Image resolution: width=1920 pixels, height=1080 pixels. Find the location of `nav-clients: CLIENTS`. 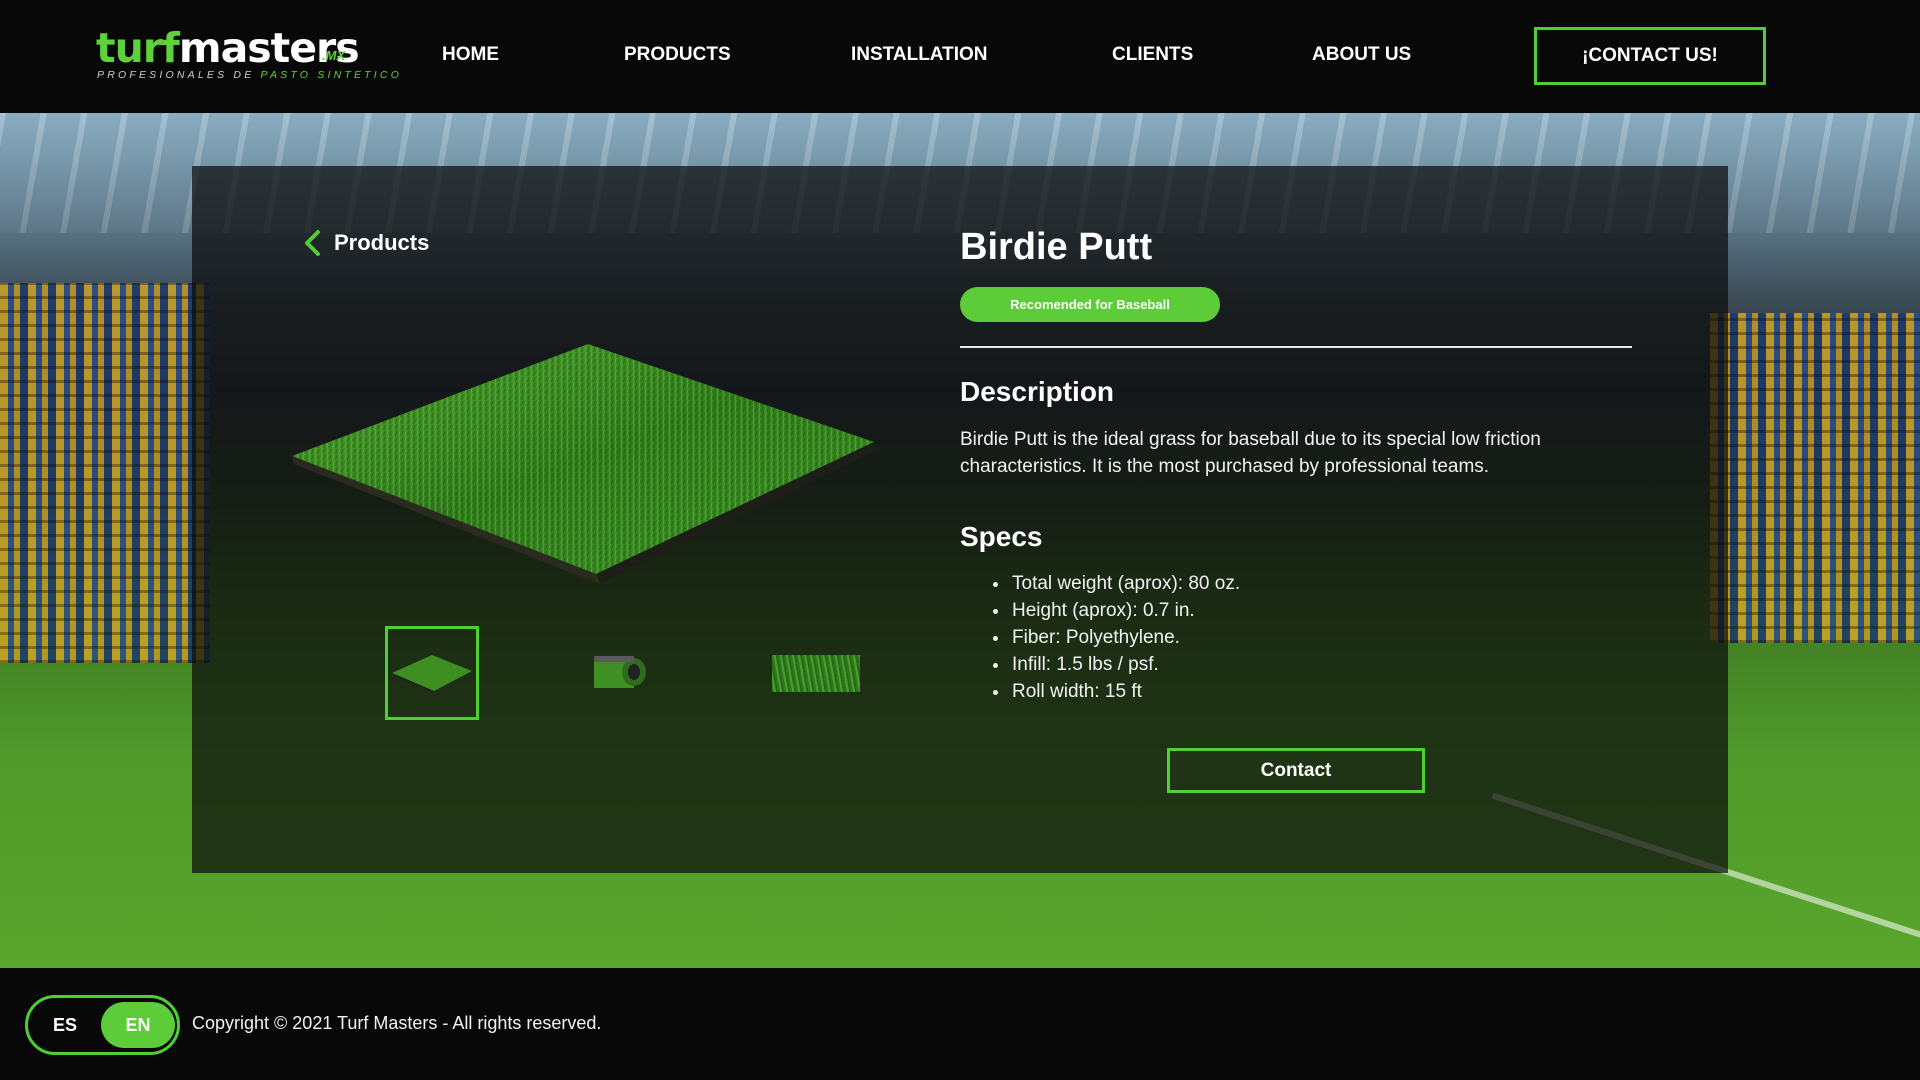

nav-clients: CLIENTS is located at coordinates (1152, 55).